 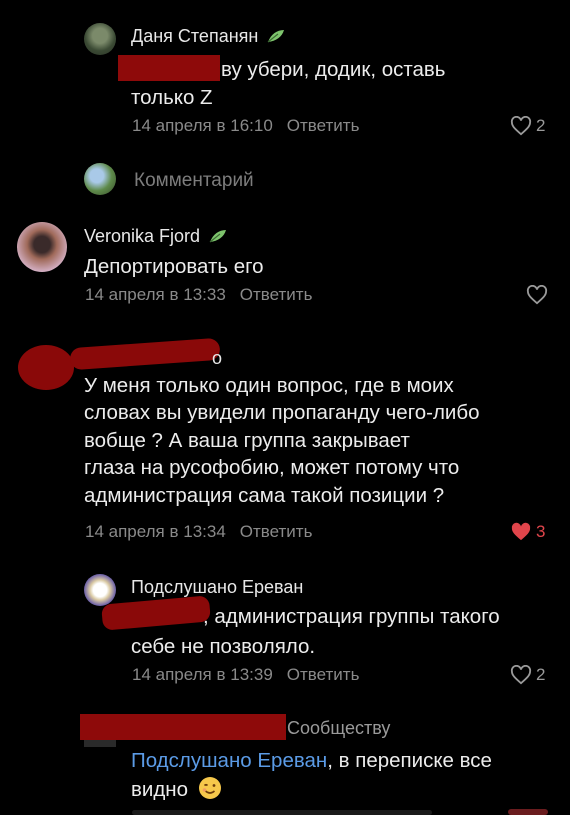 What do you see at coordinates (229, 760) in the screenshot?
I see `mention-link: Подслушано Ереван` at bounding box center [229, 760].